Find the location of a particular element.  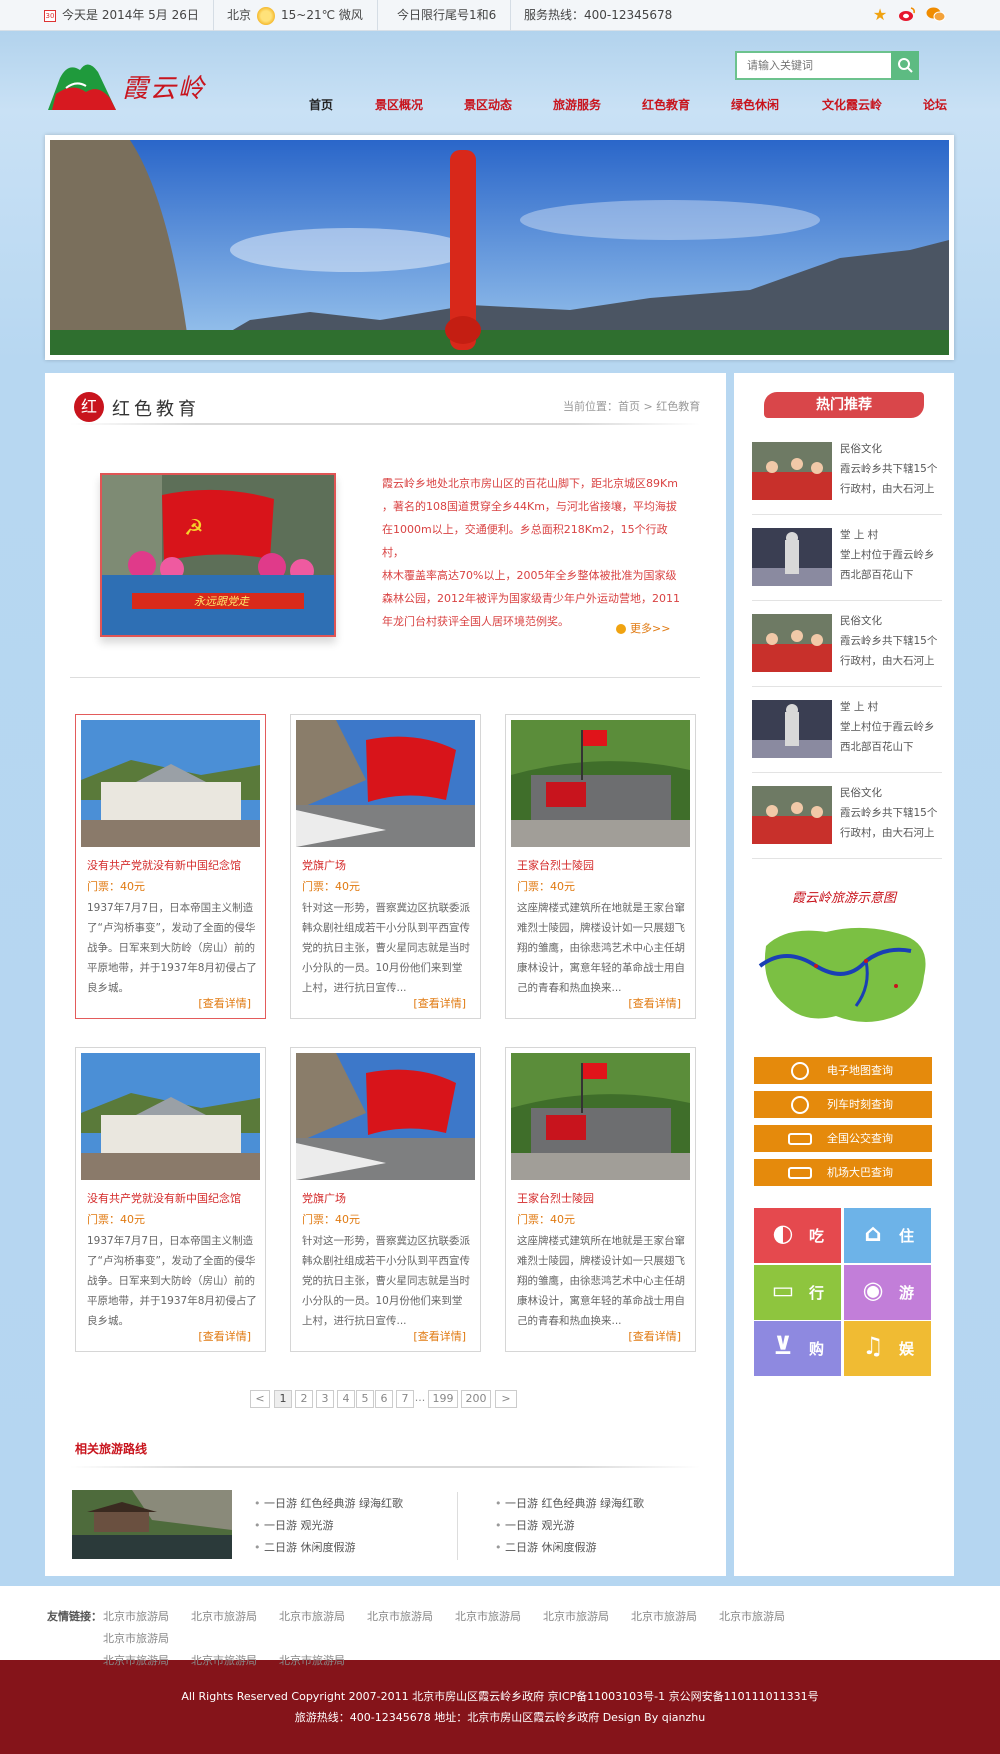

tile-tour: ◉ 游 is located at coordinates (887, 1292).